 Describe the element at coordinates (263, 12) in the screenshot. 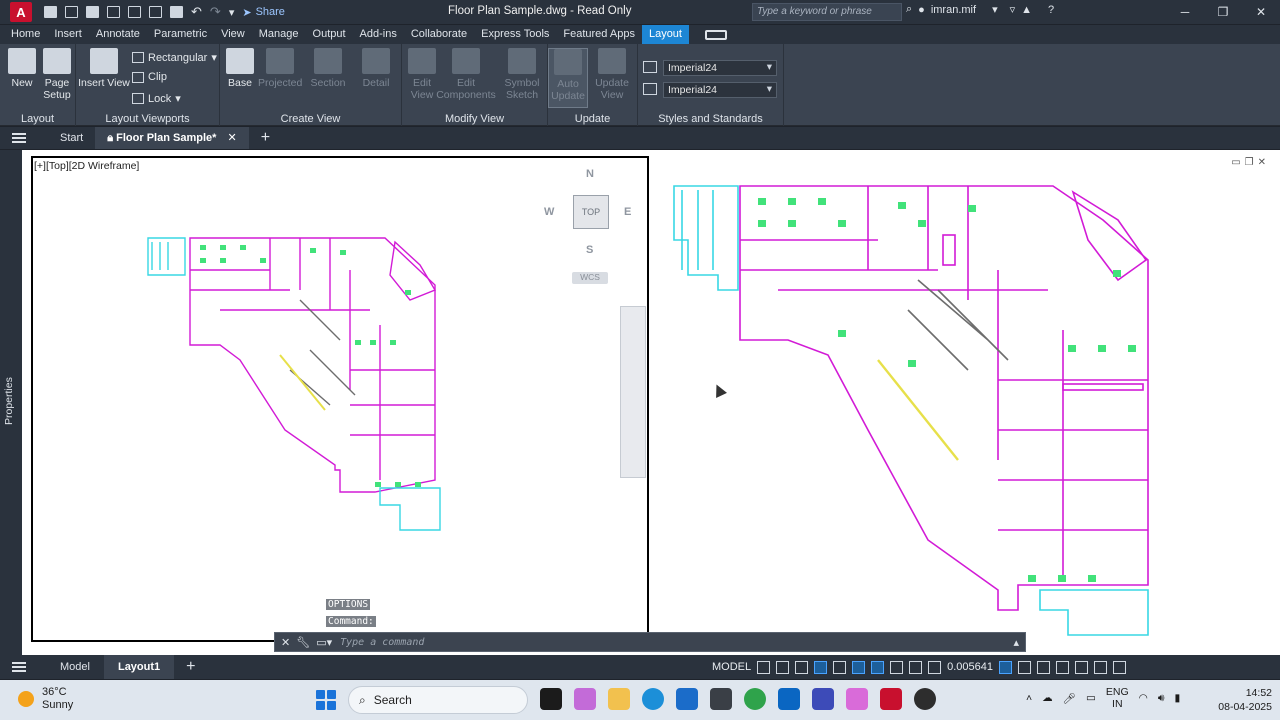

I see `share-button: ➤ Share` at that location.